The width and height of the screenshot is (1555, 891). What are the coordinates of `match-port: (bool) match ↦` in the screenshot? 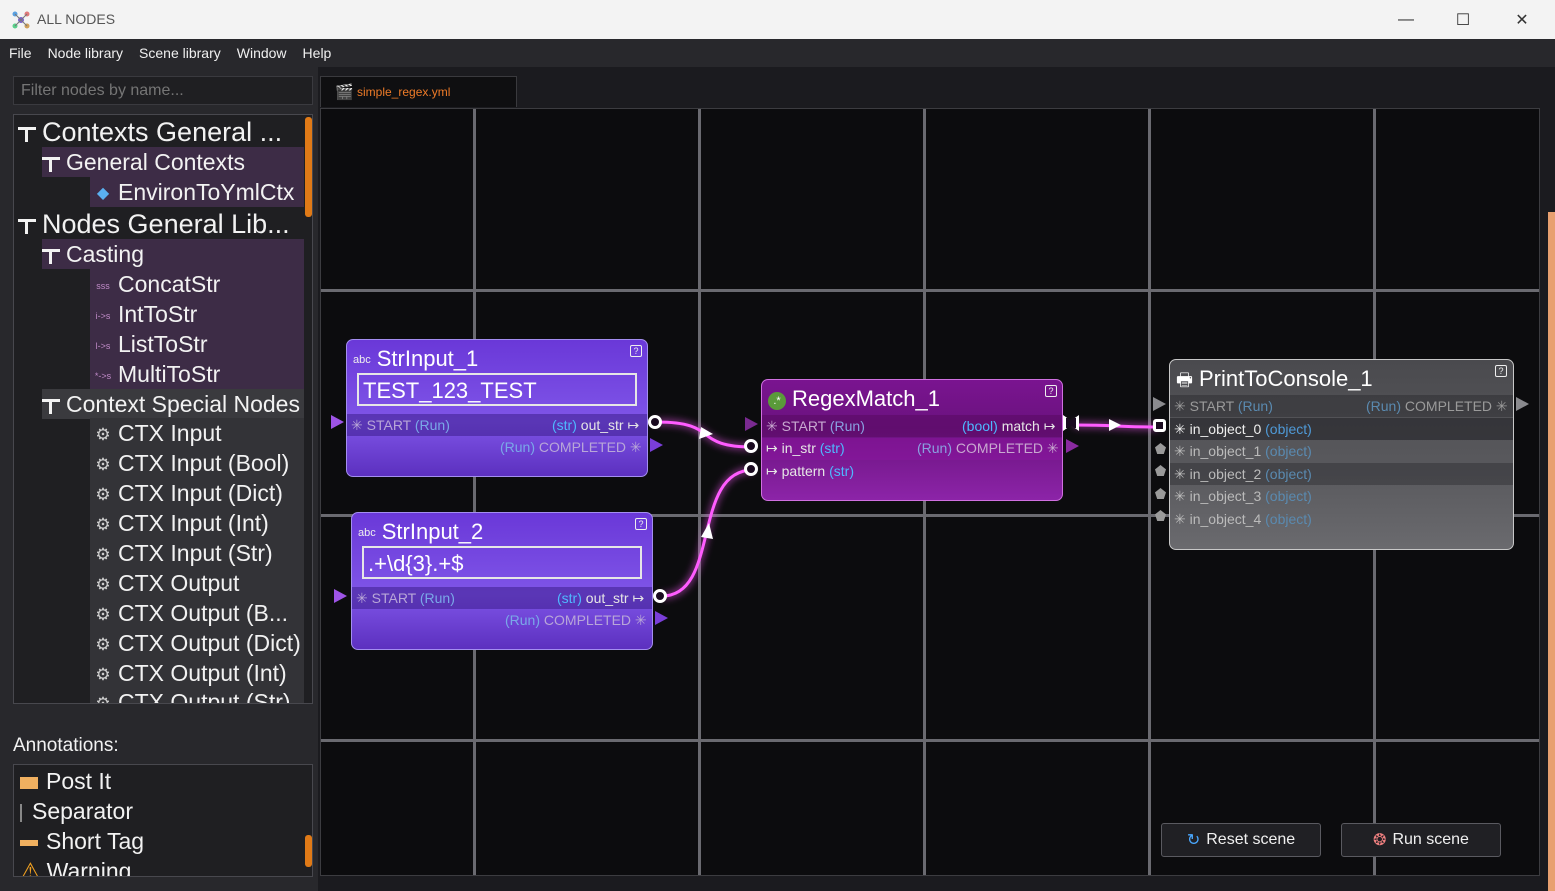 It's located at (1008, 426).